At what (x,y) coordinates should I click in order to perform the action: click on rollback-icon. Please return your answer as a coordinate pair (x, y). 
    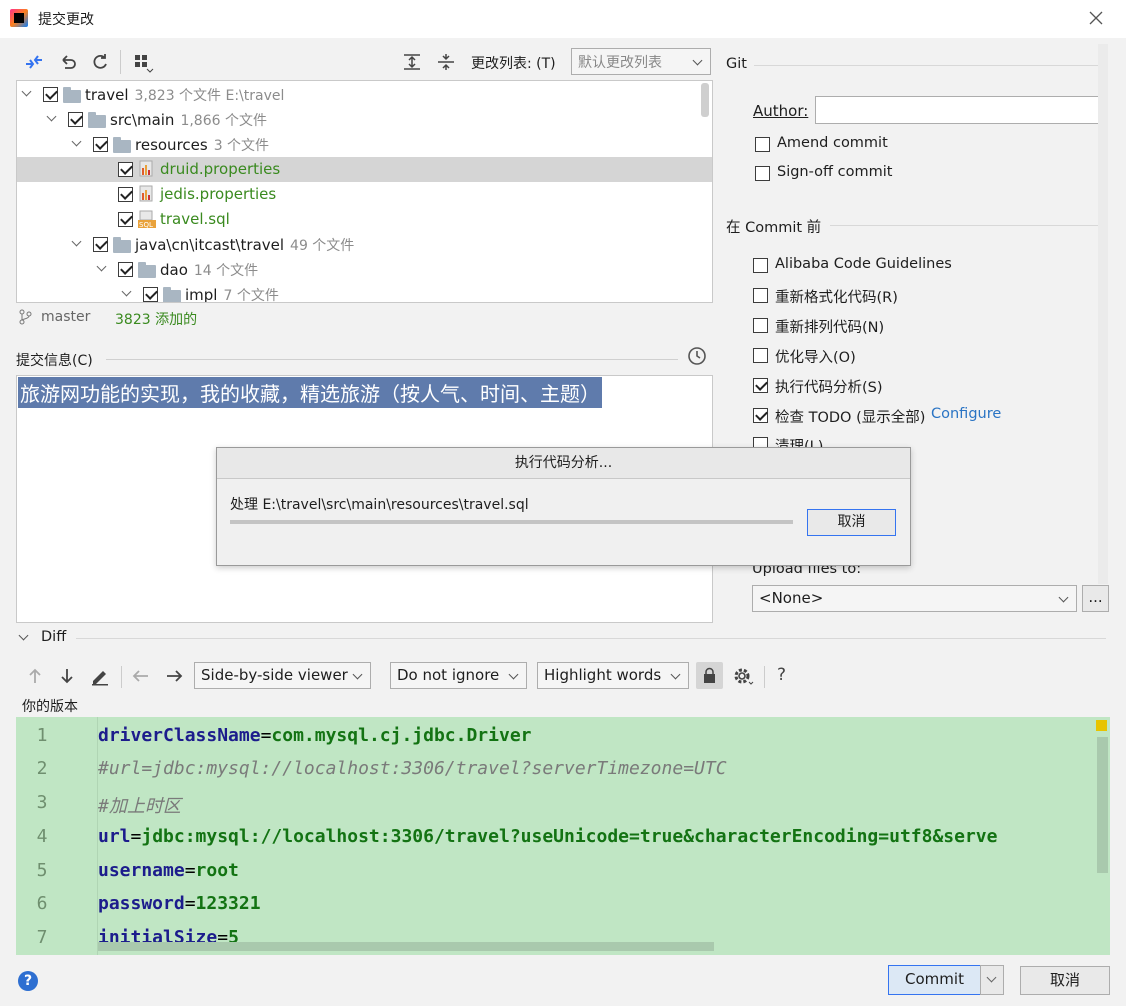
    Looking at the image, I should click on (68, 64).